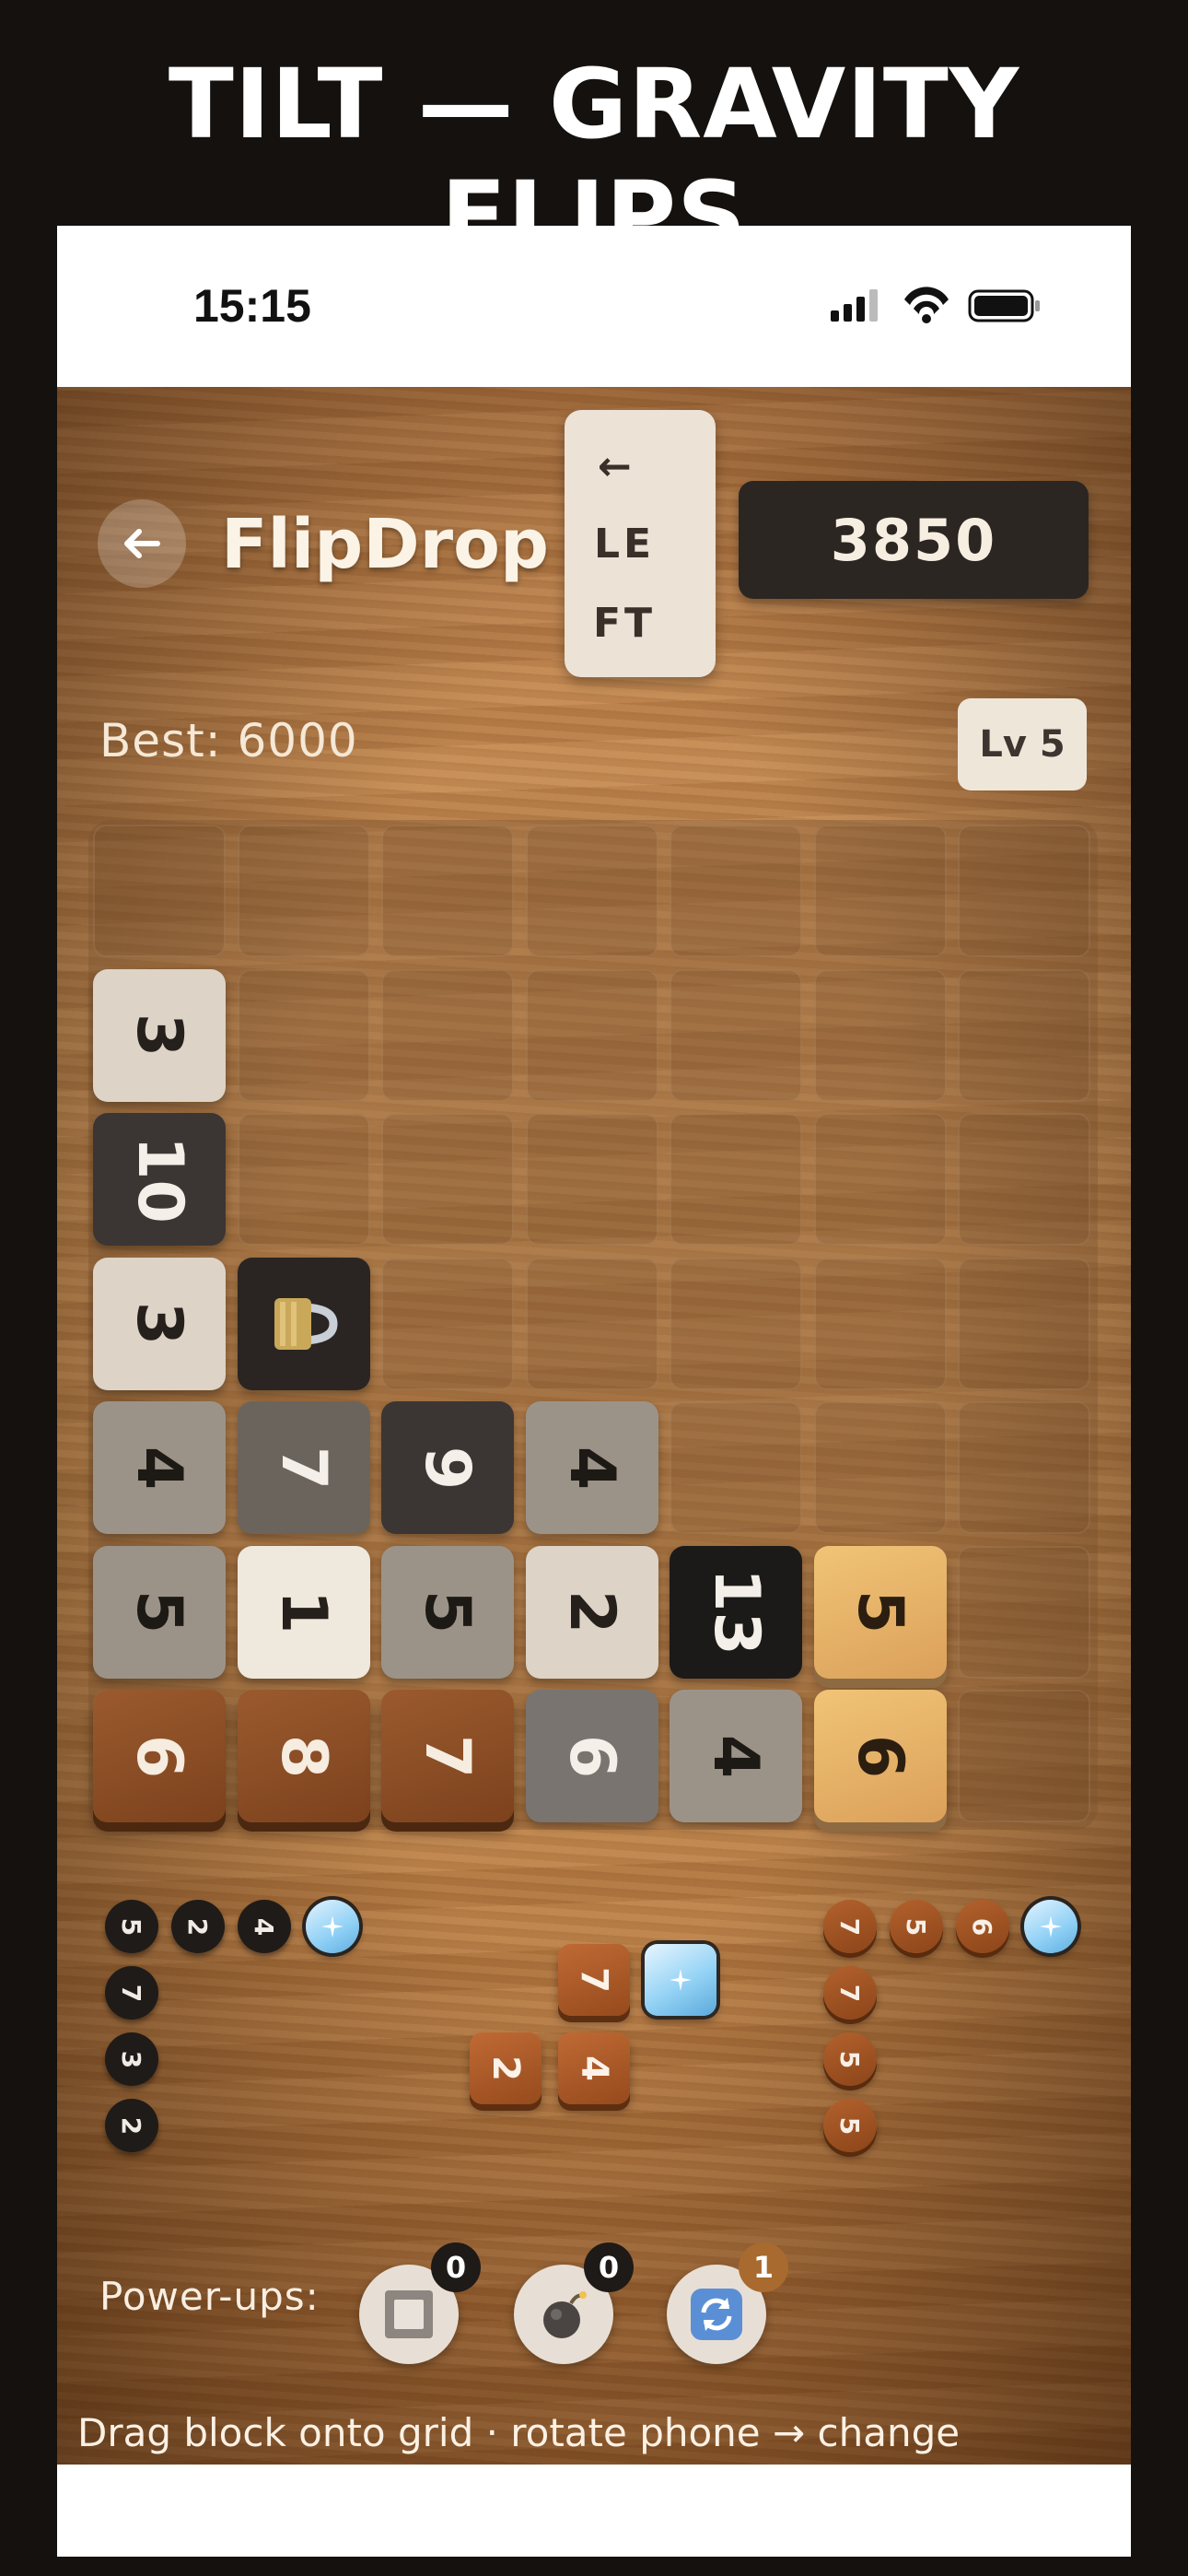 The height and width of the screenshot is (2576, 1188). What do you see at coordinates (736, 1612) in the screenshot?
I see `tile-value: 13` at bounding box center [736, 1612].